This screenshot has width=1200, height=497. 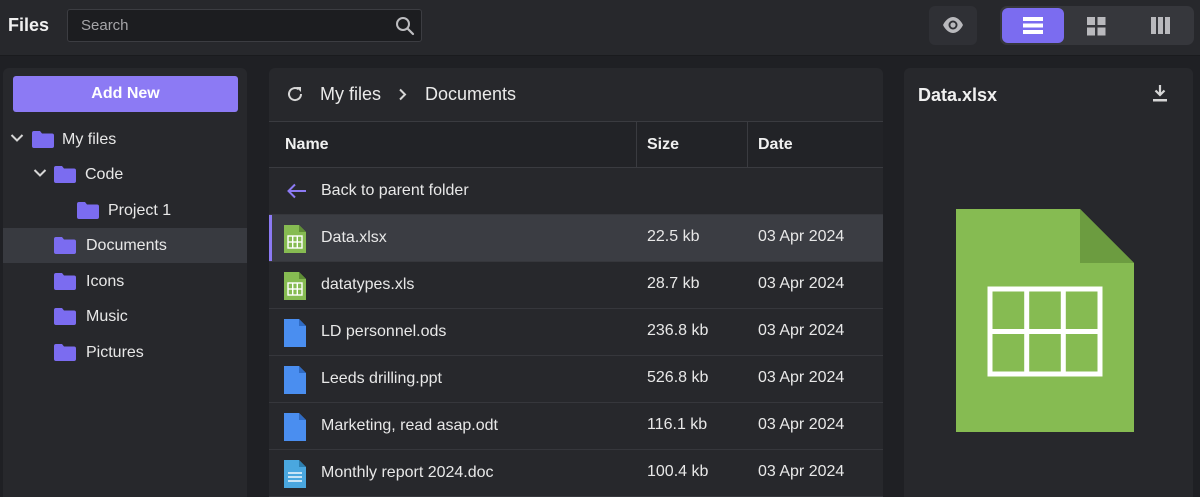 What do you see at coordinates (115, 352) in the screenshot?
I see `tree-item-label: Pictures` at bounding box center [115, 352].